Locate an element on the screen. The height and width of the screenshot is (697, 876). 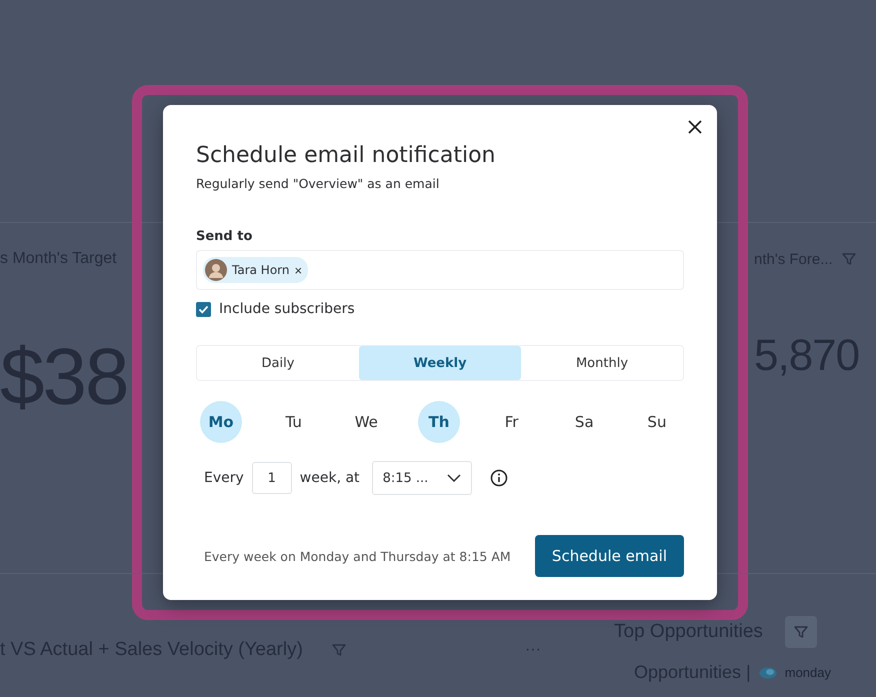
day-toggle: Th is located at coordinates (439, 422).